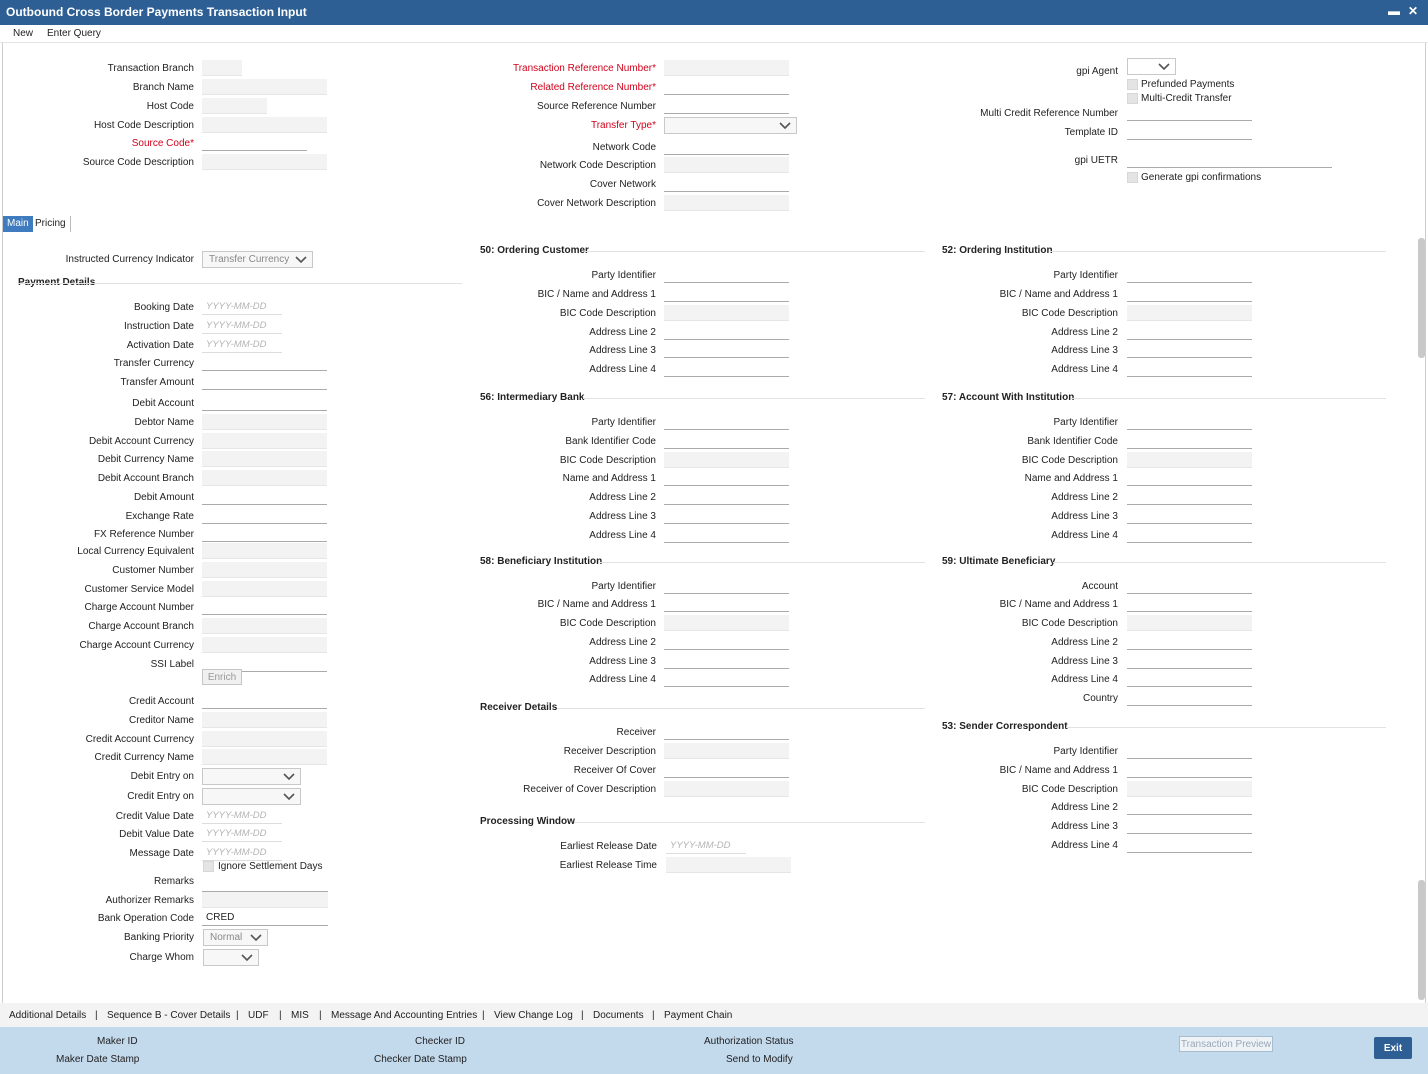 The image size is (1428, 1074). I want to click on gpi-uetr-input, so click(1229, 160).